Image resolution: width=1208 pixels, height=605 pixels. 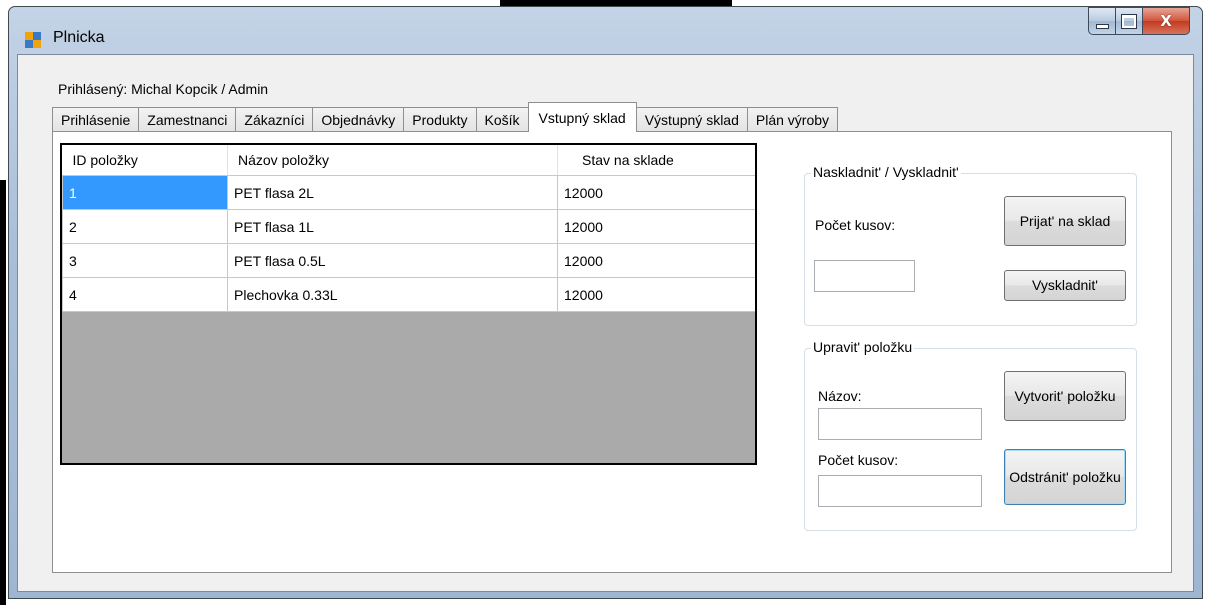 What do you see at coordinates (656, 160) in the screenshot?
I see `column-header-stock: Stav na sklade` at bounding box center [656, 160].